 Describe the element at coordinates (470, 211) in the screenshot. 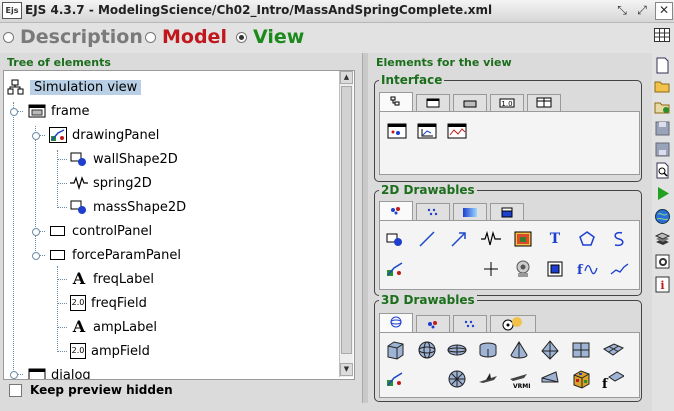

I see `tab-2d-fields` at that location.